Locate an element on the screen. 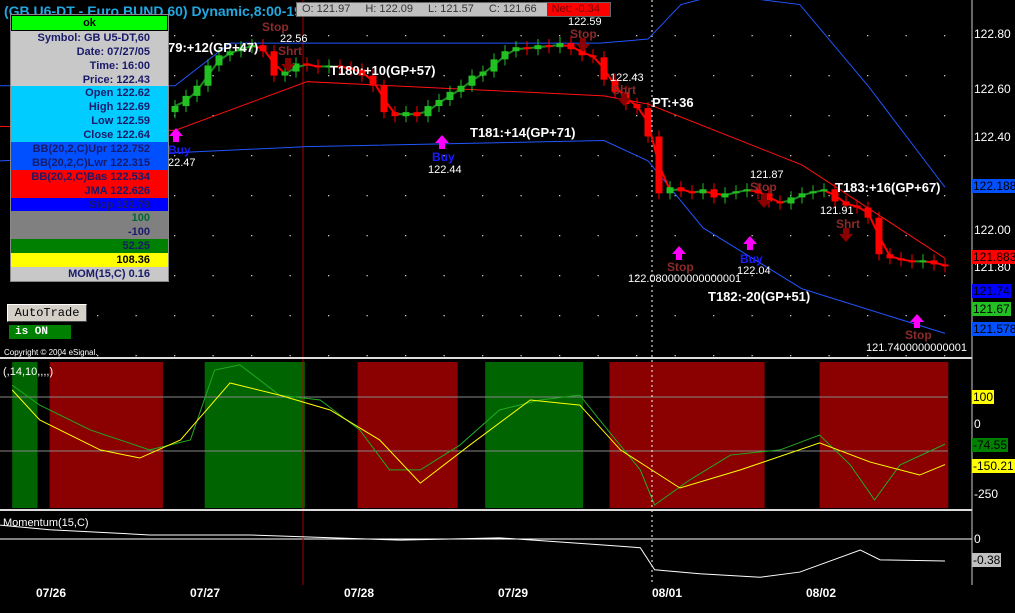  stop-price-label: 121.74 is located at coordinates (991, 291).